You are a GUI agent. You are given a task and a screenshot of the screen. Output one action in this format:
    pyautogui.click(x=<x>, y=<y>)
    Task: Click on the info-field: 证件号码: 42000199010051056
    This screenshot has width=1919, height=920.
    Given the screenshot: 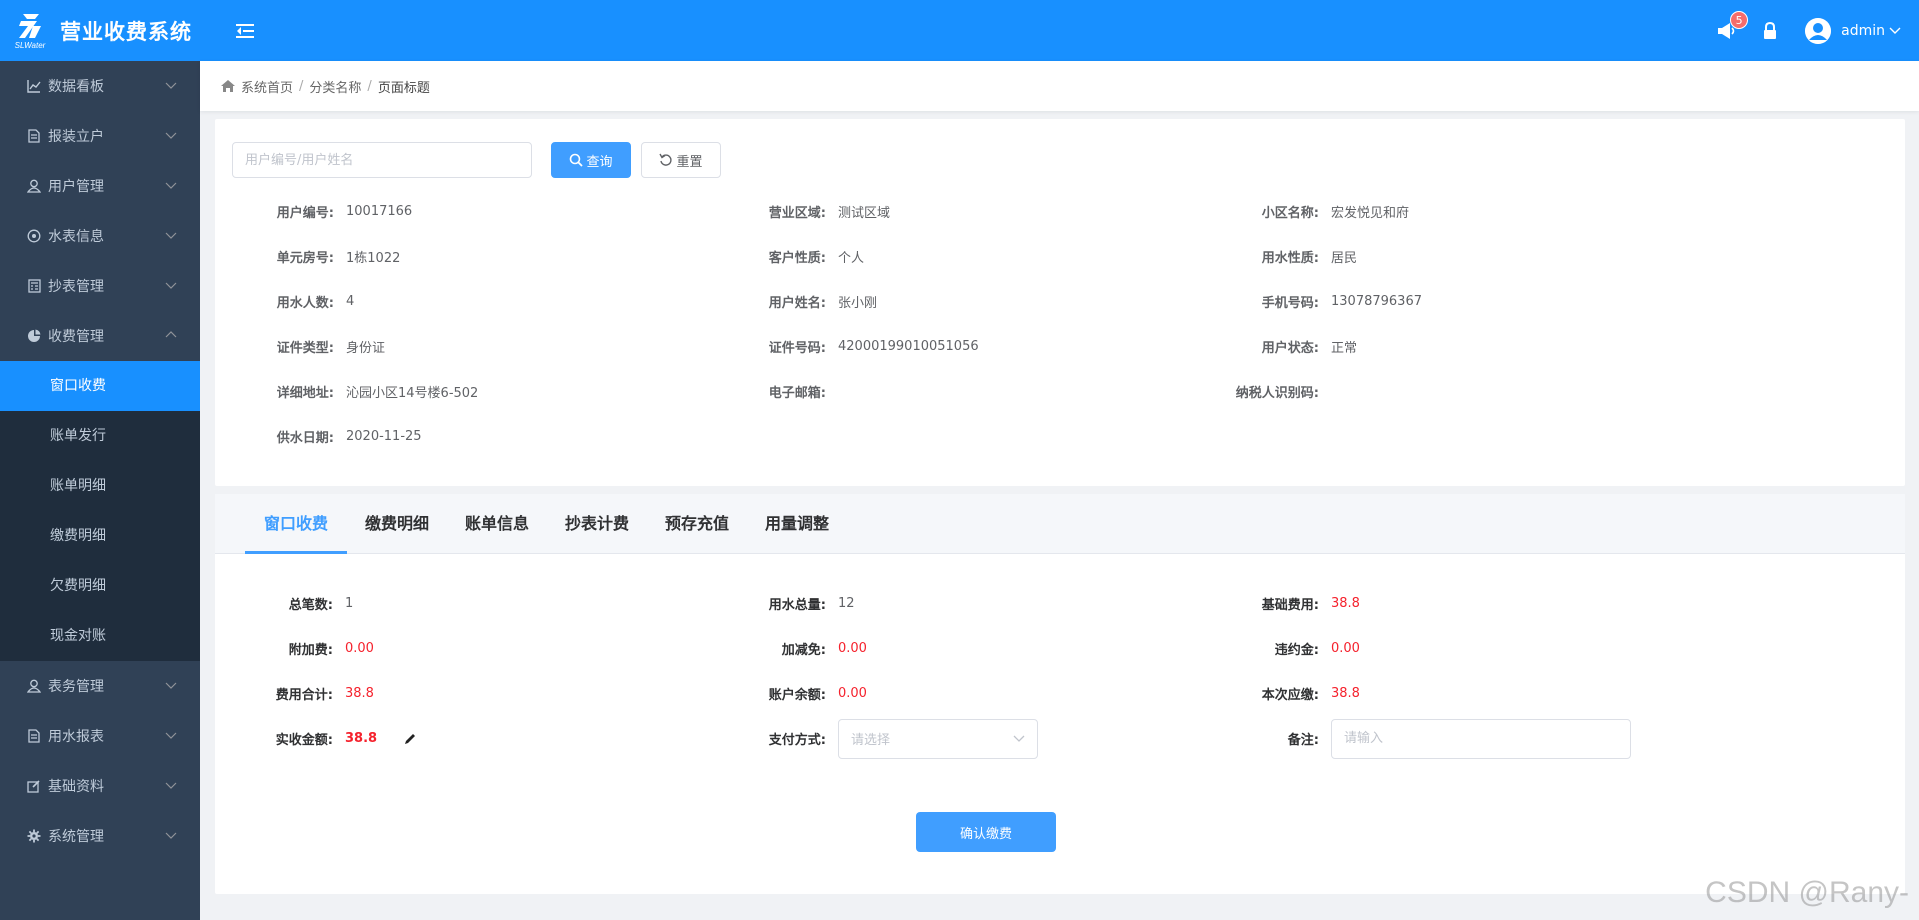 What is the action you would take?
    pyautogui.click(x=843, y=346)
    